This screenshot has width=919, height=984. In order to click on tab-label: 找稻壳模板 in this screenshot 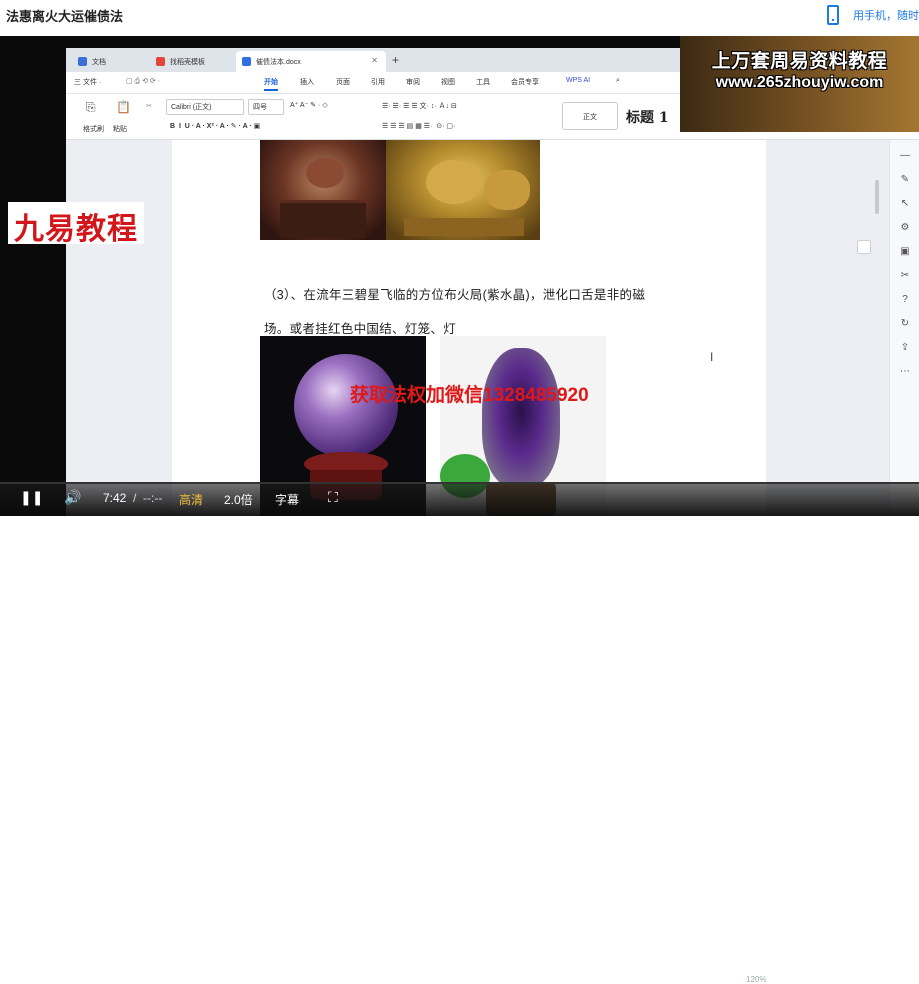, I will do `click(187, 62)`.